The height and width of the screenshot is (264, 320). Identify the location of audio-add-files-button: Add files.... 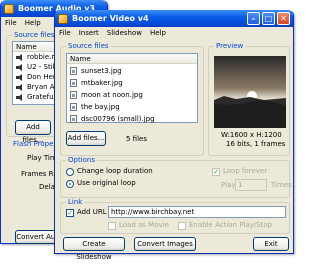
(33, 132).